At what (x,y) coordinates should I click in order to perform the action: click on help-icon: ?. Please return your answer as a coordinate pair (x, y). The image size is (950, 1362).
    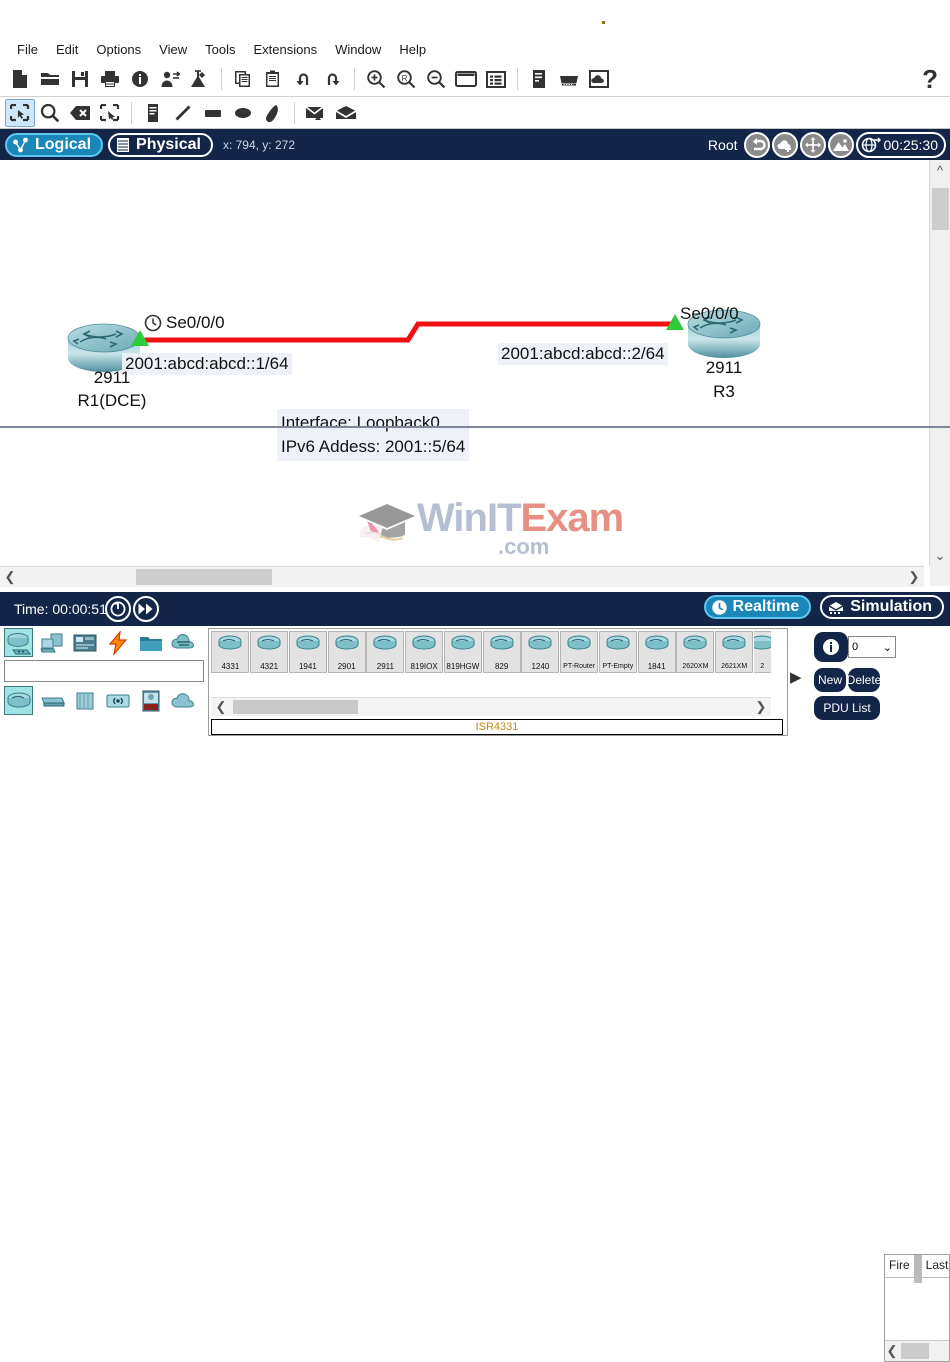
    Looking at the image, I should click on (930, 79).